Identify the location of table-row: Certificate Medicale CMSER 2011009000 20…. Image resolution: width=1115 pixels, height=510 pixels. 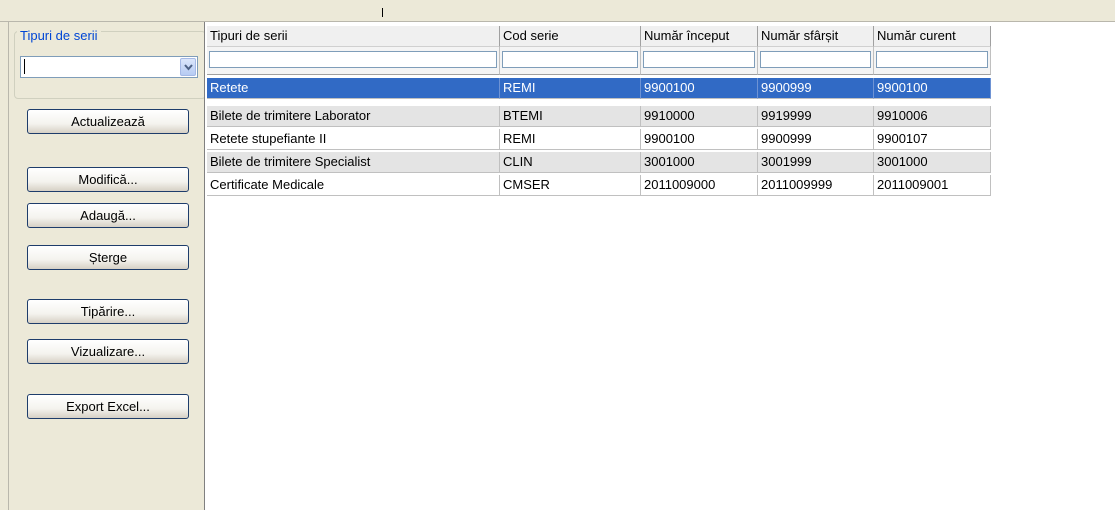
(599, 185).